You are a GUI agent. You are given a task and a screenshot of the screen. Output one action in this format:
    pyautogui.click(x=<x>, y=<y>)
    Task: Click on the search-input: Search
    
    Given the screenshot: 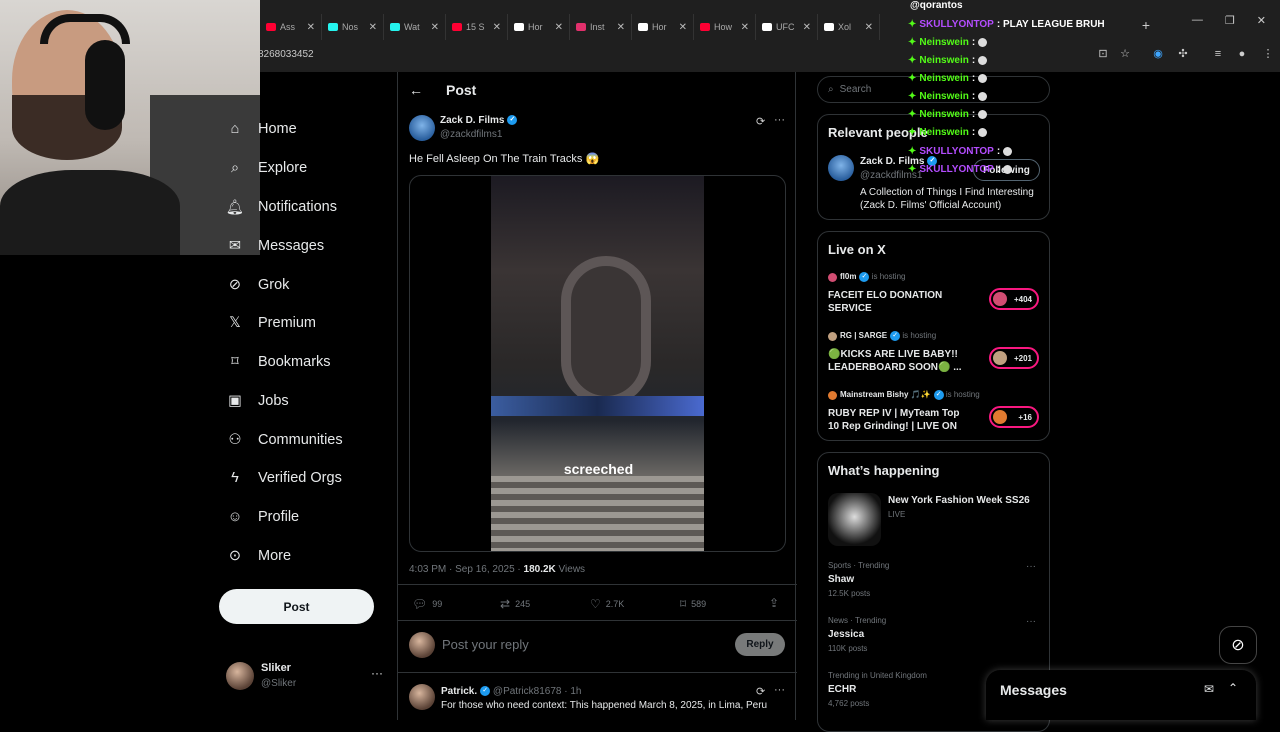 What is the action you would take?
    pyautogui.click(x=856, y=89)
    